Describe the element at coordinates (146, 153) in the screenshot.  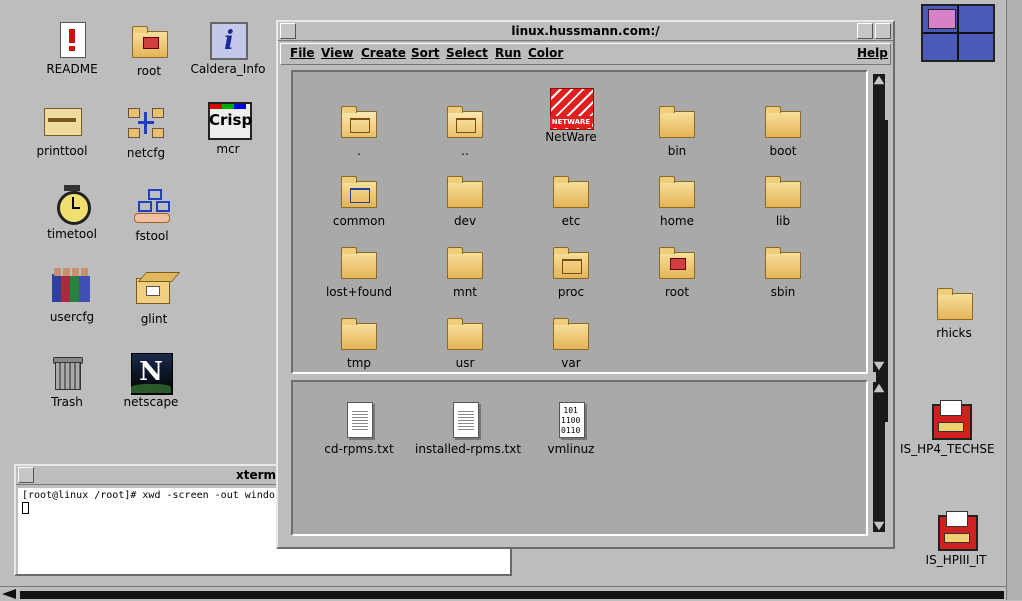
I see `desktop-icon-label: netcfg` at that location.